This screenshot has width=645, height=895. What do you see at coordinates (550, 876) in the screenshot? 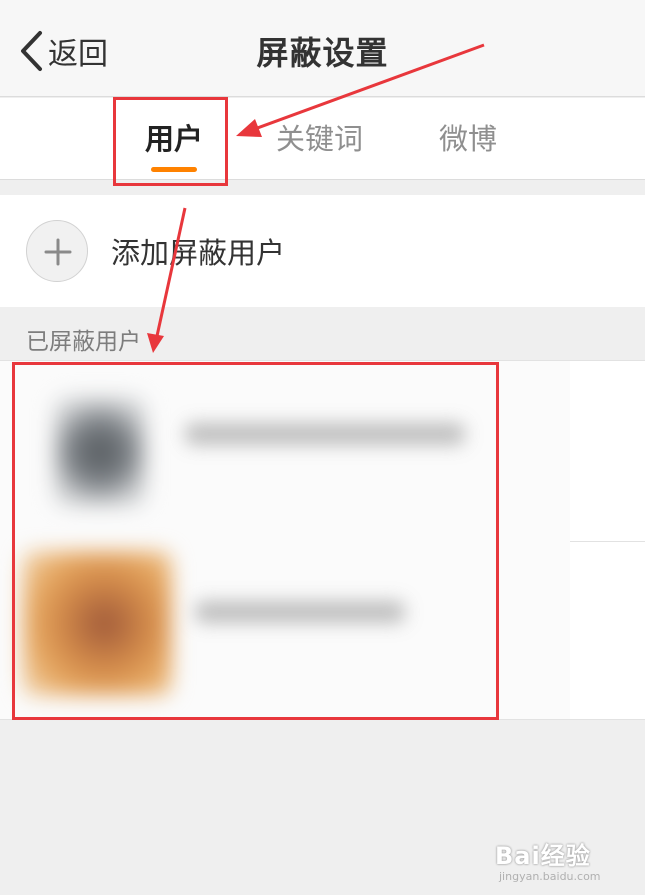
I see `watermark-url: jingyan.baidu.com` at bounding box center [550, 876].